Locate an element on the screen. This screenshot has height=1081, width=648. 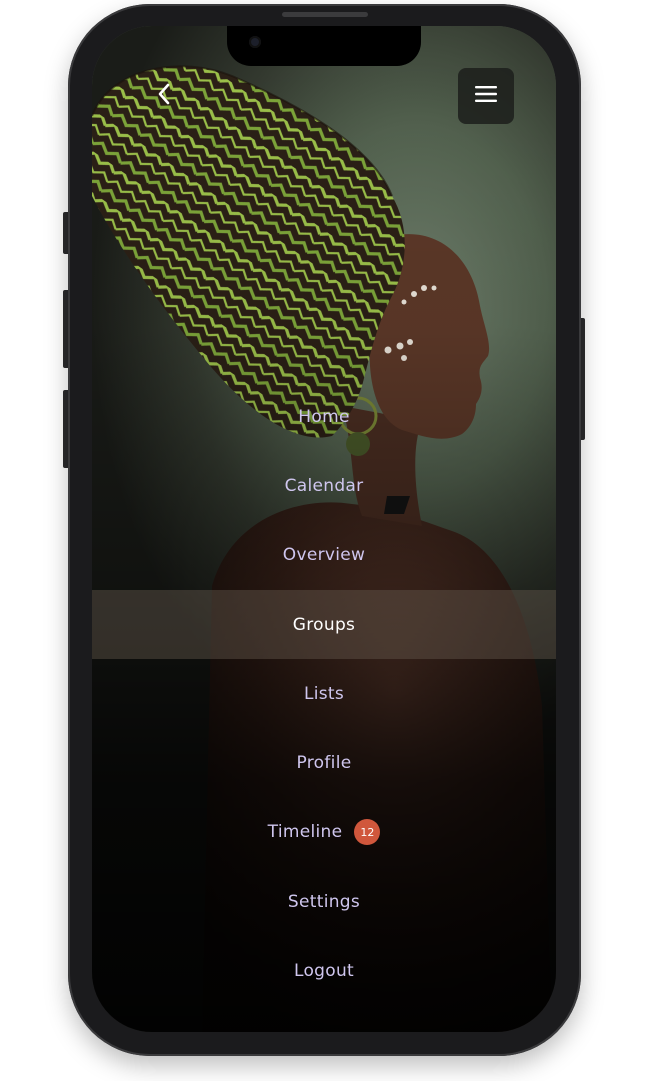
notification-badge: 12 is located at coordinates (367, 832).